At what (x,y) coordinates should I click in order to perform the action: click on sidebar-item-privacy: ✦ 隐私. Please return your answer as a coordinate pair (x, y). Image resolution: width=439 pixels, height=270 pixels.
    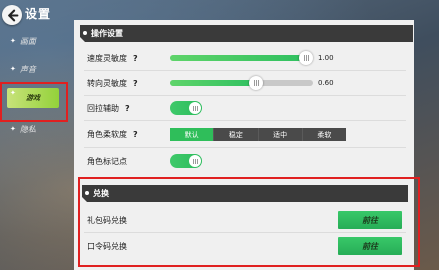
    Looking at the image, I should click on (23, 129).